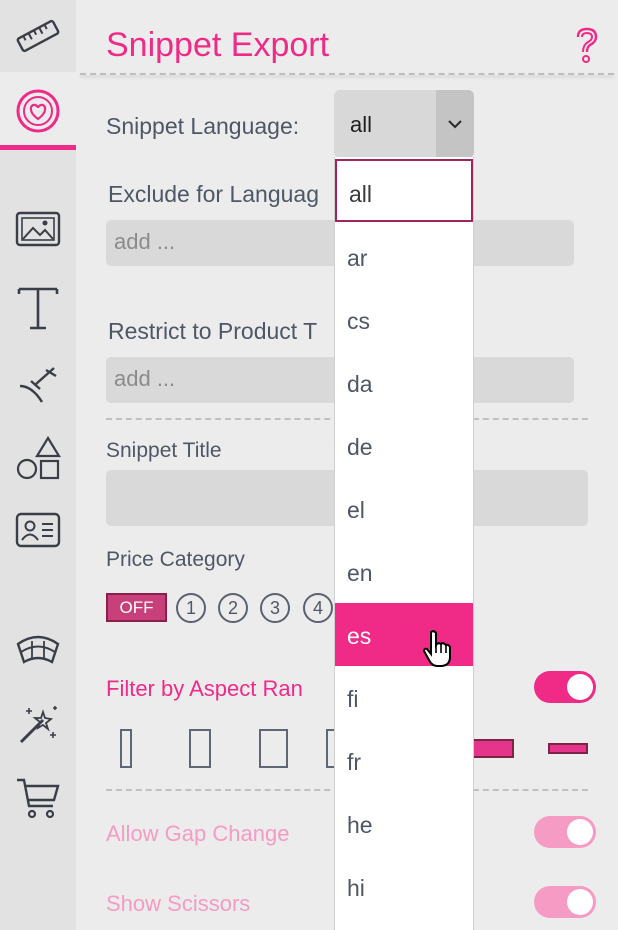  I want to click on sidebar-item-text, so click(38, 308).